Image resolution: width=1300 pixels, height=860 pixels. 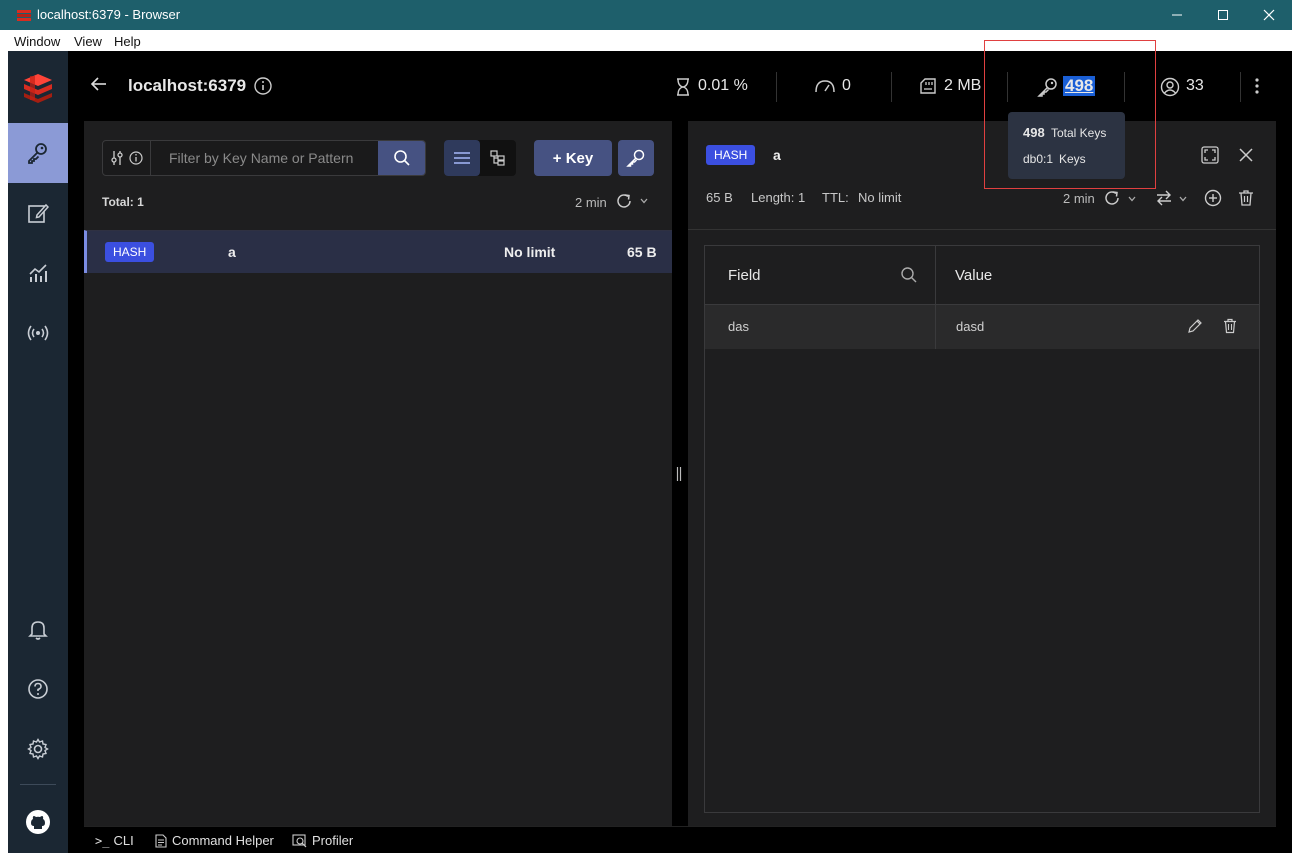 What do you see at coordinates (1097, 275) in the screenshot?
I see `column-header-value: Value` at bounding box center [1097, 275].